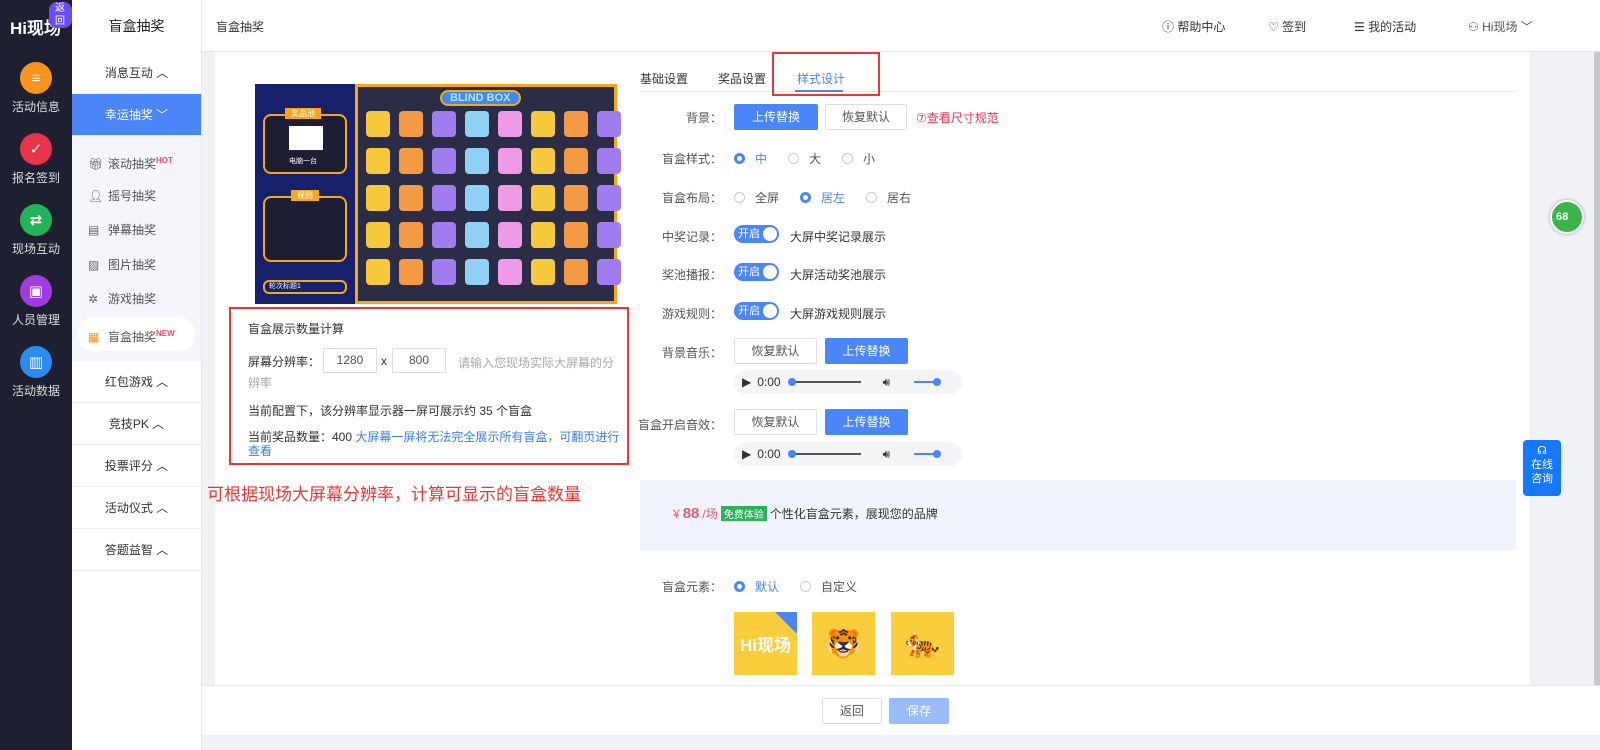 This screenshot has height=750, width=1600. I want to click on layout-radio-left: 居左, so click(822, 197).